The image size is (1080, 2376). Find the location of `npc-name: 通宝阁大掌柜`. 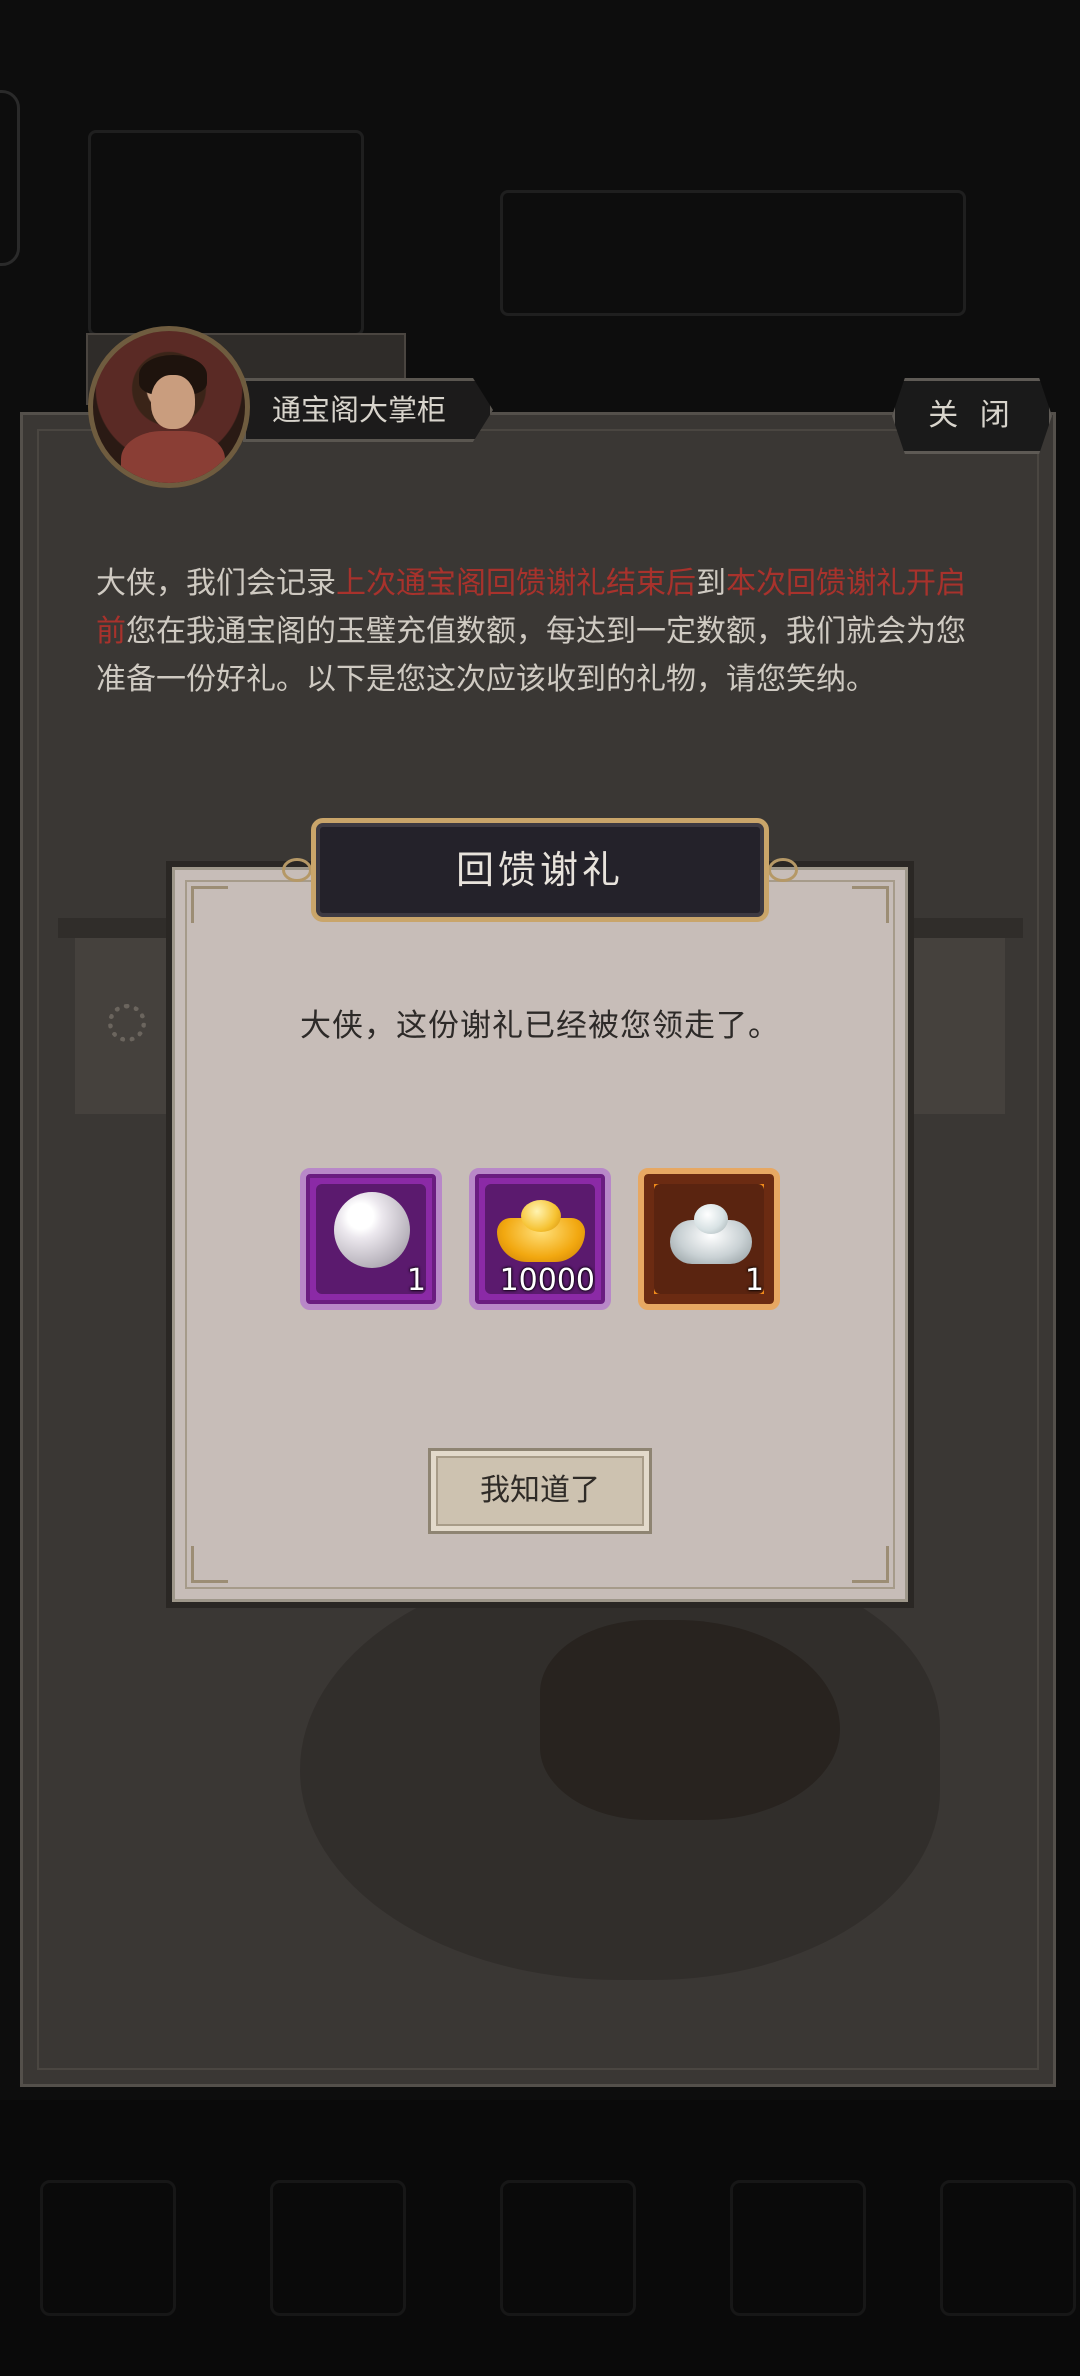

npc-name: 通宝阁大掌柜 is located at coordinates (359, 410).